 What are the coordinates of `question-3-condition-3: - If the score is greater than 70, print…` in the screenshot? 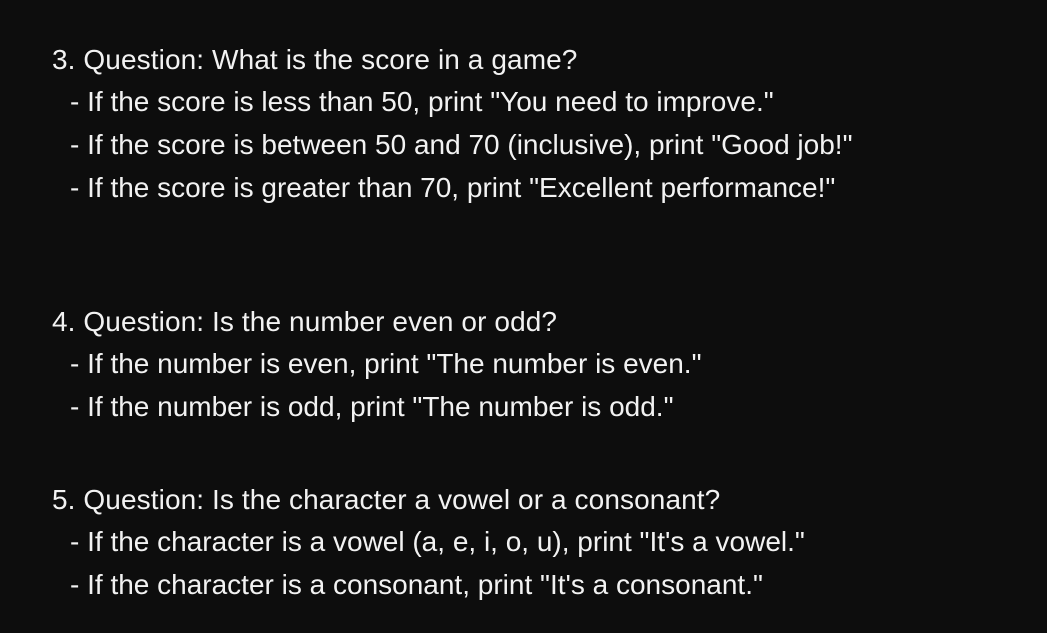 It's located at (453, 187).